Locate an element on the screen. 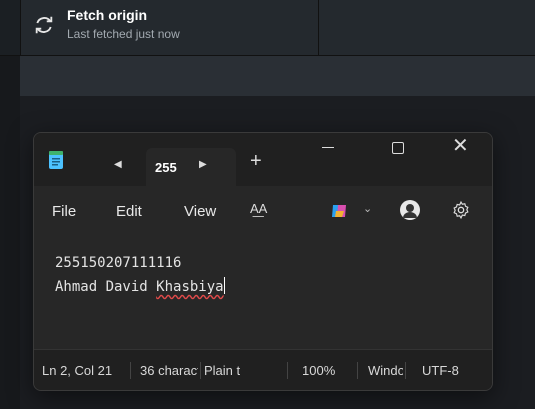 The image size is (535, 409). left-edge-panel is located at coordinates (10, 232).